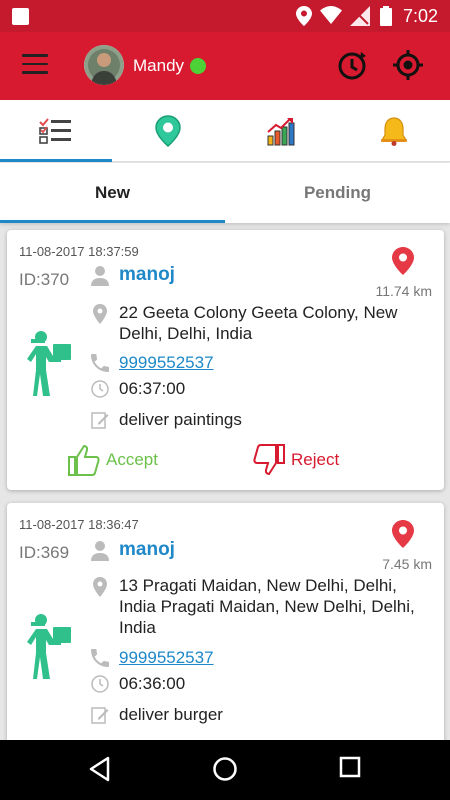 The height and width of the screenshot is (800, 450). I want to click on recents-icon, so click(350, 767).